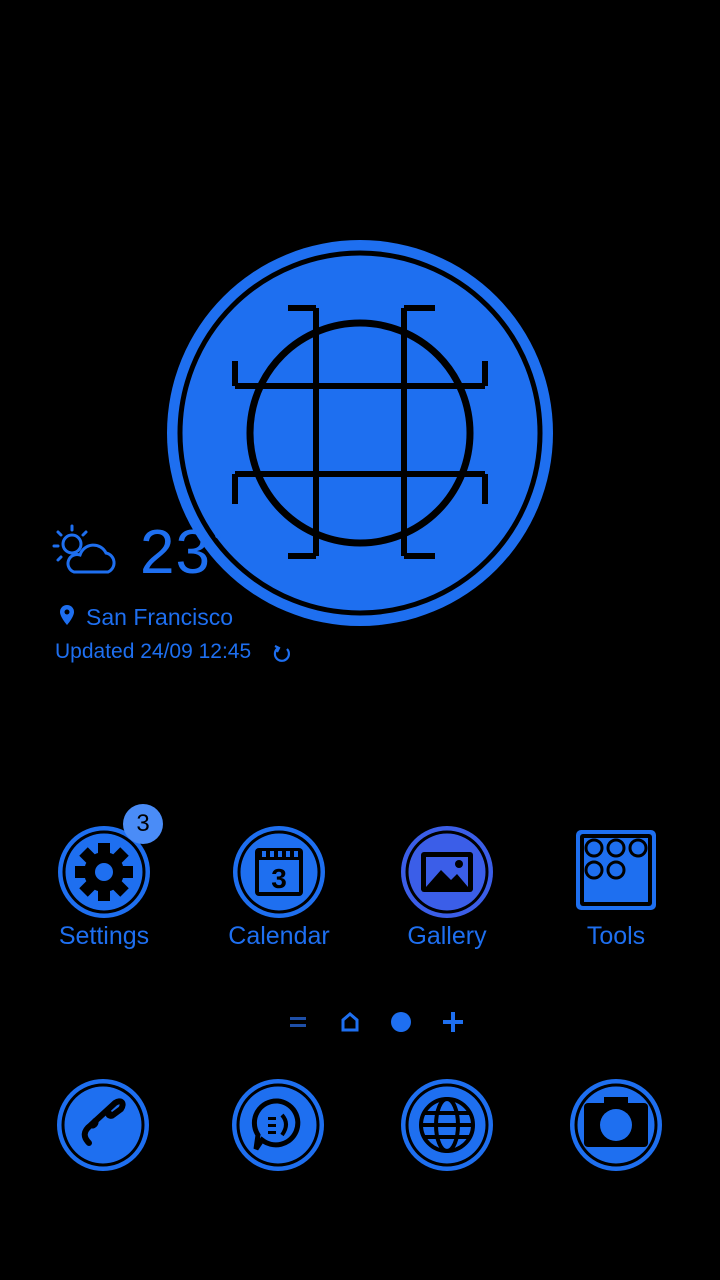  I want to click on app-gallery: Gallery, so click(447, 887).